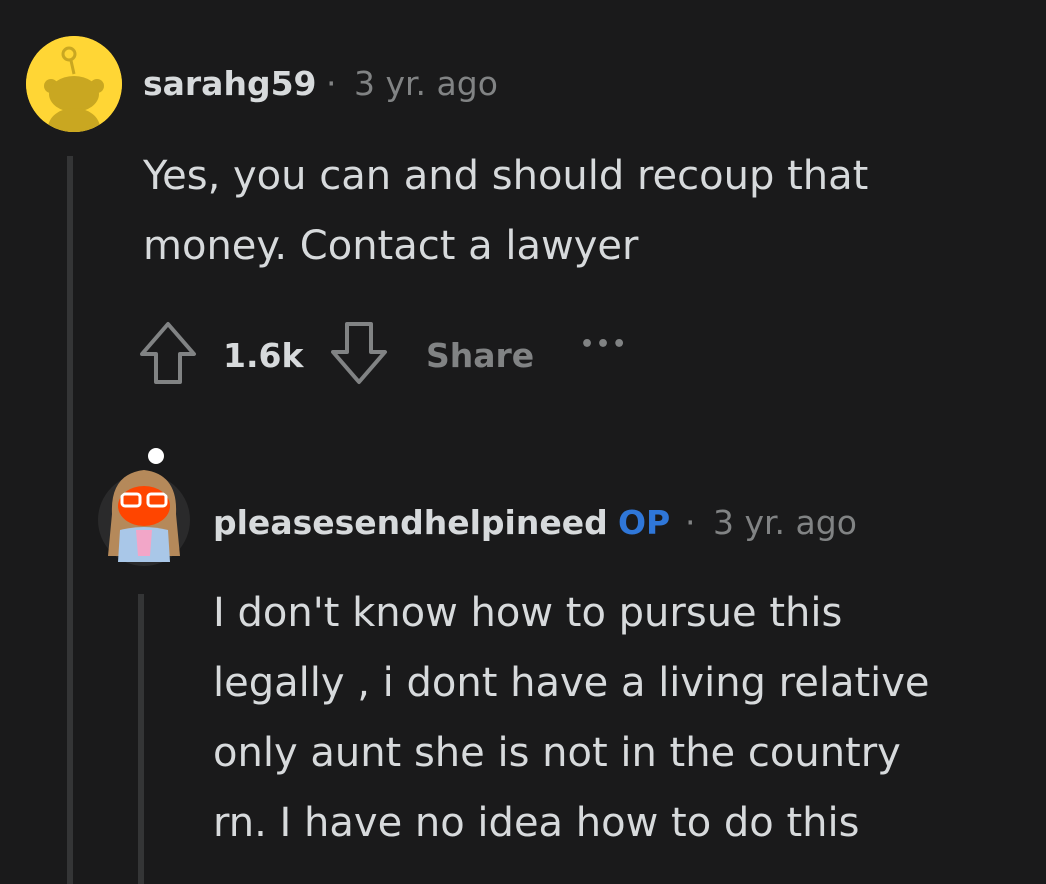 Image resolution: width=1046 pixels, height=884 pixels. What do you see at coordinates (70, 520) in the screenshot?
I see `thread-line-comment` at bounding box center [70, 520].